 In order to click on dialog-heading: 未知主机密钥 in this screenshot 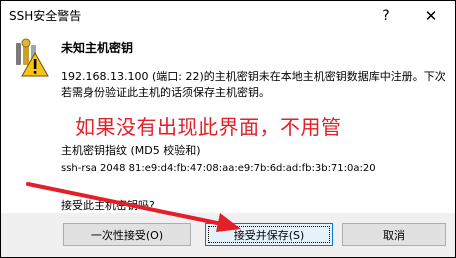, I will do `click(97, 48)`.